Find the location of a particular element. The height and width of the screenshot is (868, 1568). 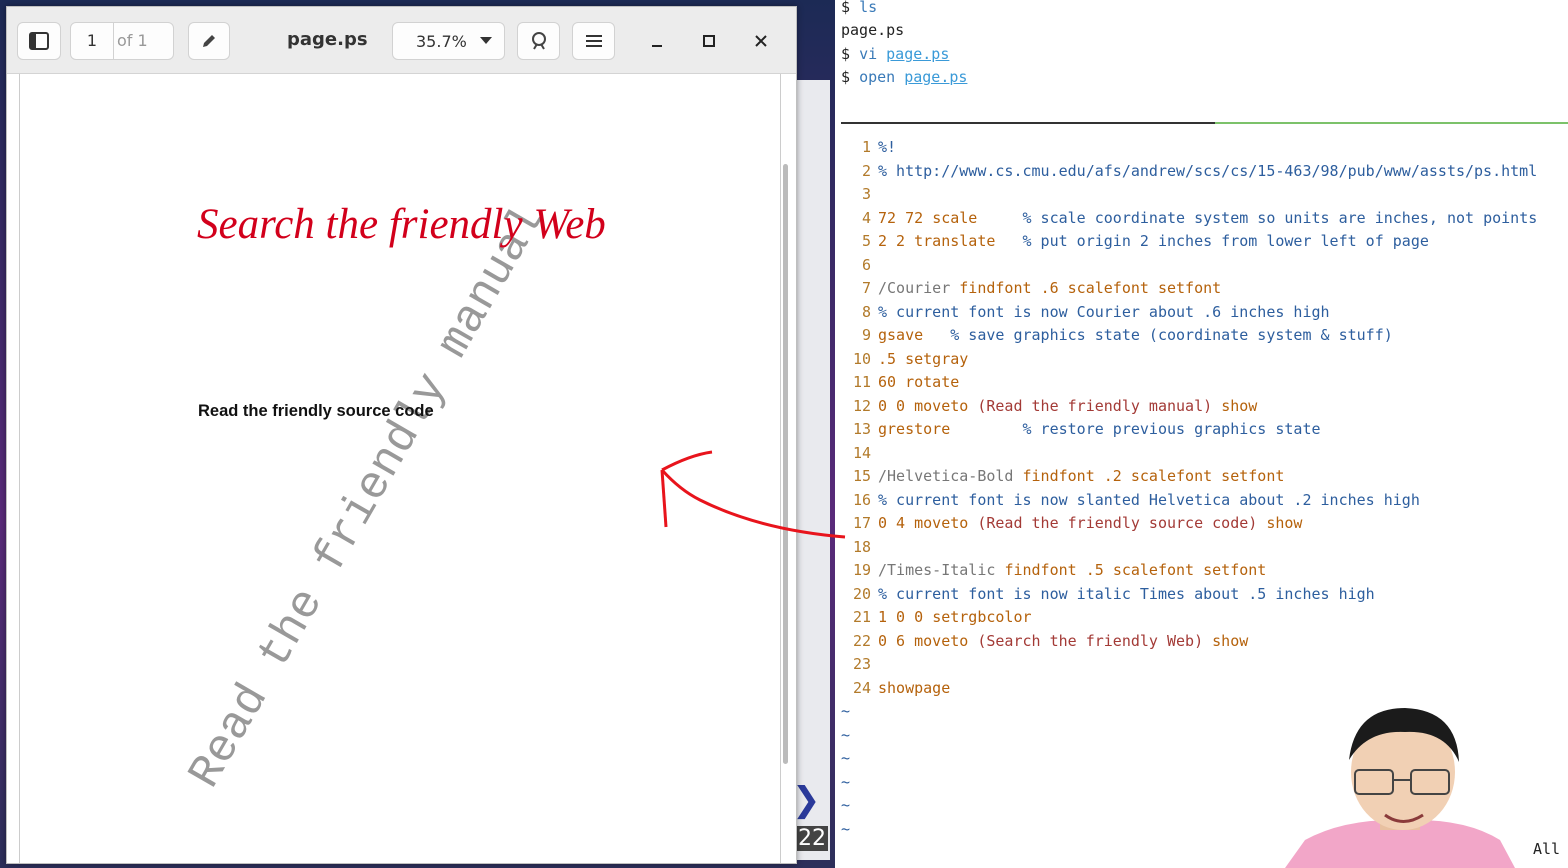

code-token: setgray is located at coordinates (937, 358).